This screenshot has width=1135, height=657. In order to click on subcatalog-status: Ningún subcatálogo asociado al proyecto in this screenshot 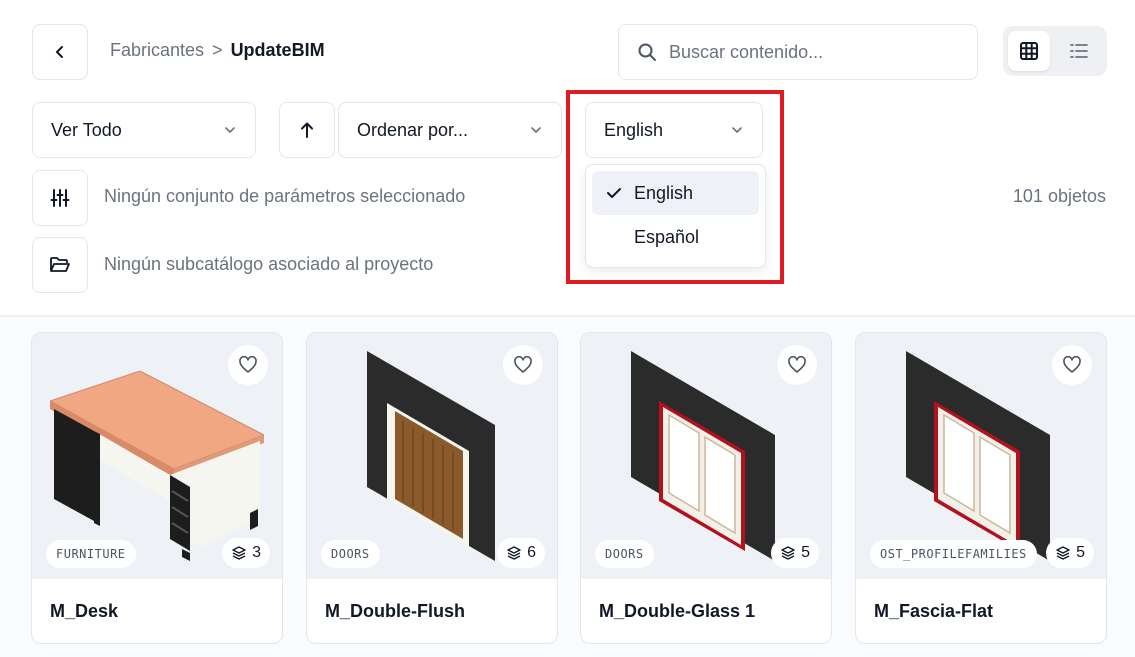, I will do `click(269, 264)`.